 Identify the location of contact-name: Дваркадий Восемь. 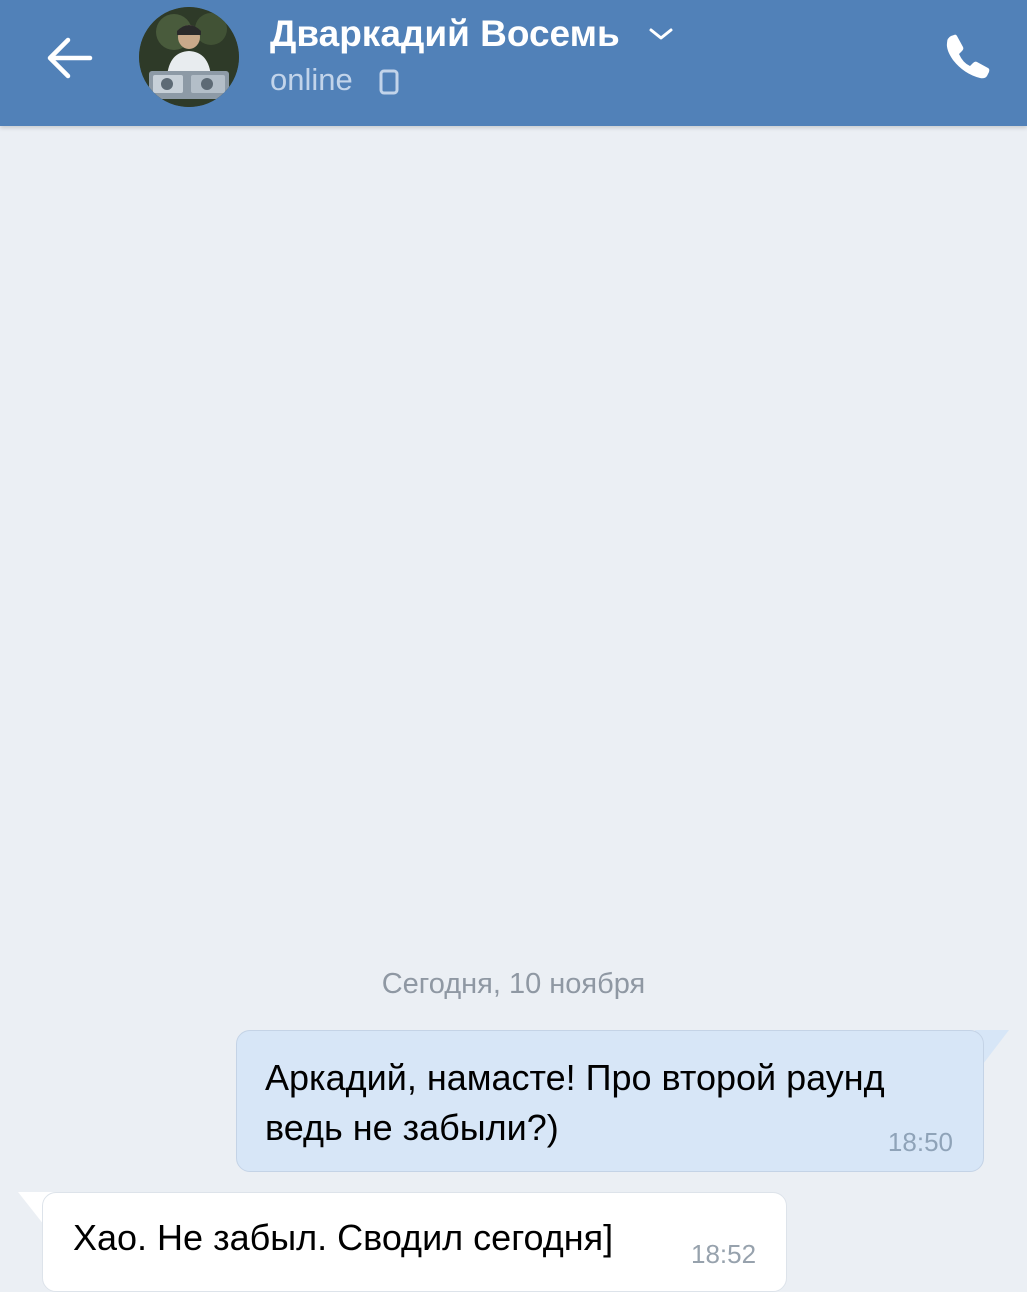
(445, 33).